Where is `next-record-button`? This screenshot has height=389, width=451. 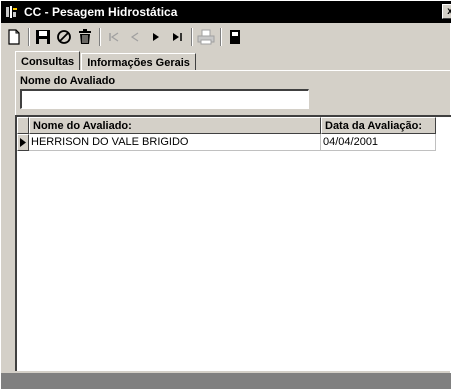 next-record-button is located at coordinates (156, 37).